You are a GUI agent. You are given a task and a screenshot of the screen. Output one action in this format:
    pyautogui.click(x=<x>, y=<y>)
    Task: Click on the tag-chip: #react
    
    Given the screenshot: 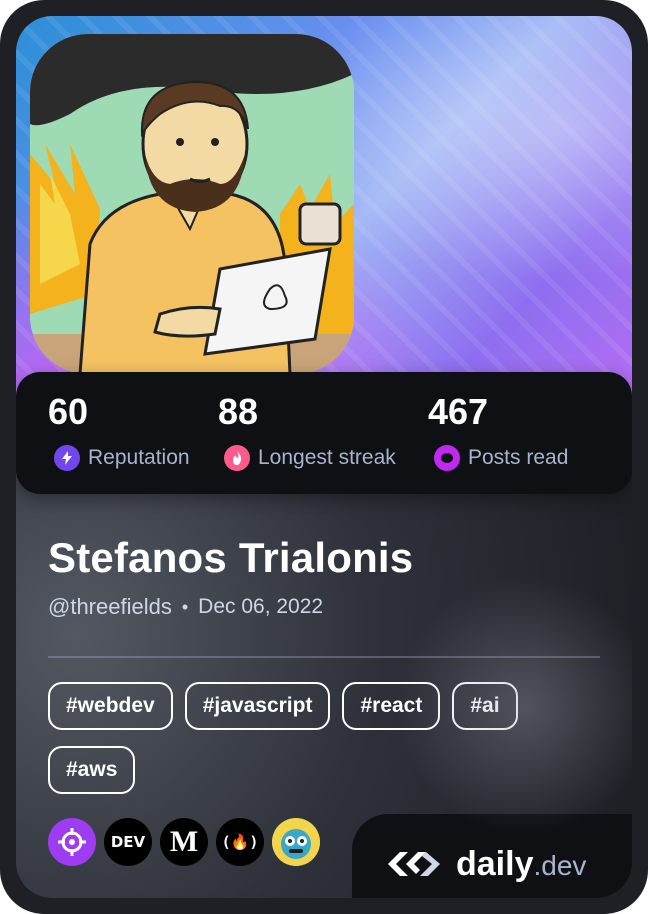 What is the action you would take?
    pyautogui.click(x=391, y=706)
    